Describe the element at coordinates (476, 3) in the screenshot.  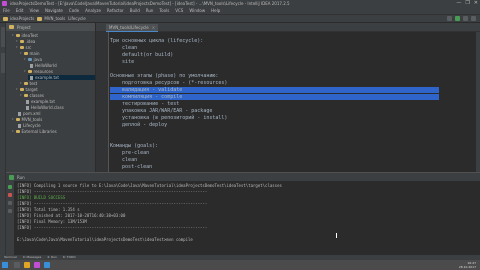
I see `close-button: ✕` at that location.